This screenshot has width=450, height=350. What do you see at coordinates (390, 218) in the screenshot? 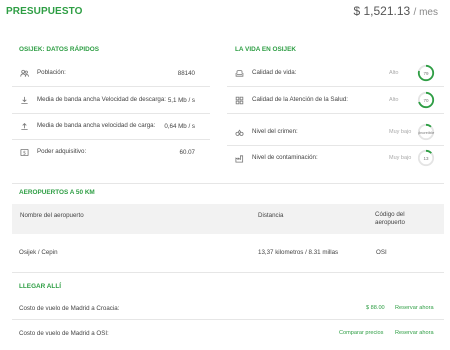
I see `airport-code-header: Código del aeropuerto` at bounding box center [390, 218].